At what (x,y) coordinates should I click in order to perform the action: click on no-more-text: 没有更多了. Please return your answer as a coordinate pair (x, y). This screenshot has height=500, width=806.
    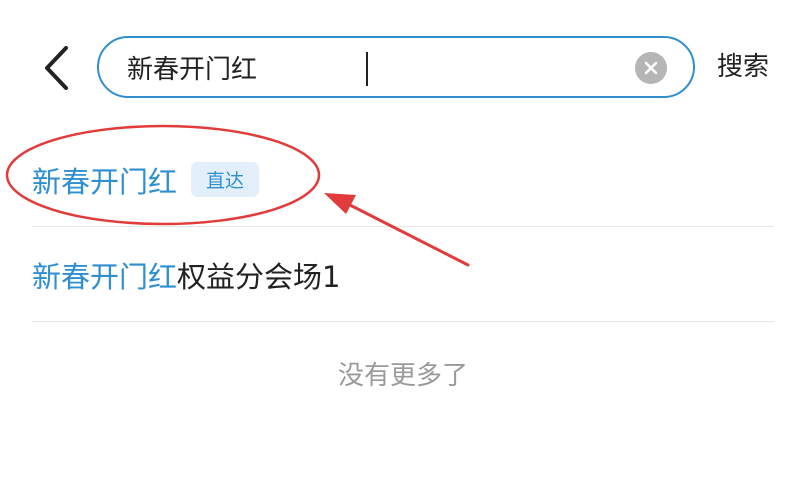
    Looking at the image, I should click on (402, 376).